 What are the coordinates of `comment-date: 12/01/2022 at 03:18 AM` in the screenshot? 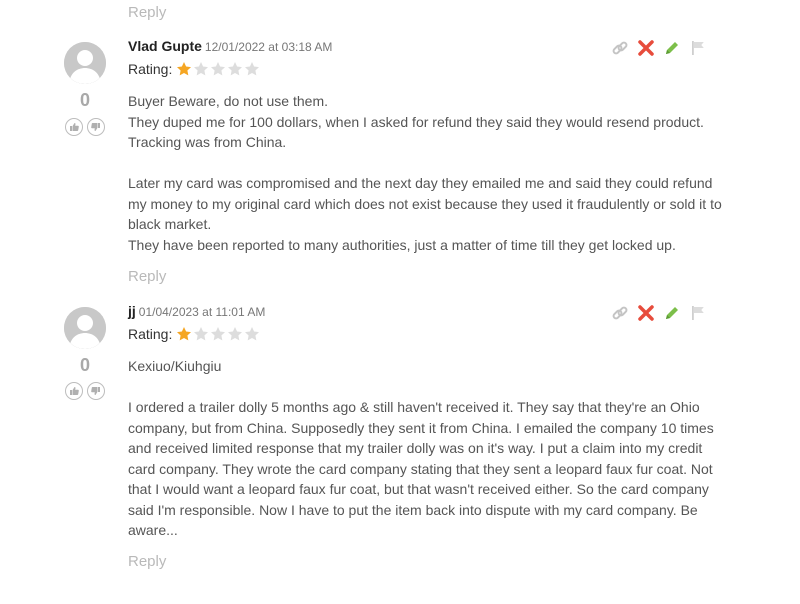 It's located at (268, 47).